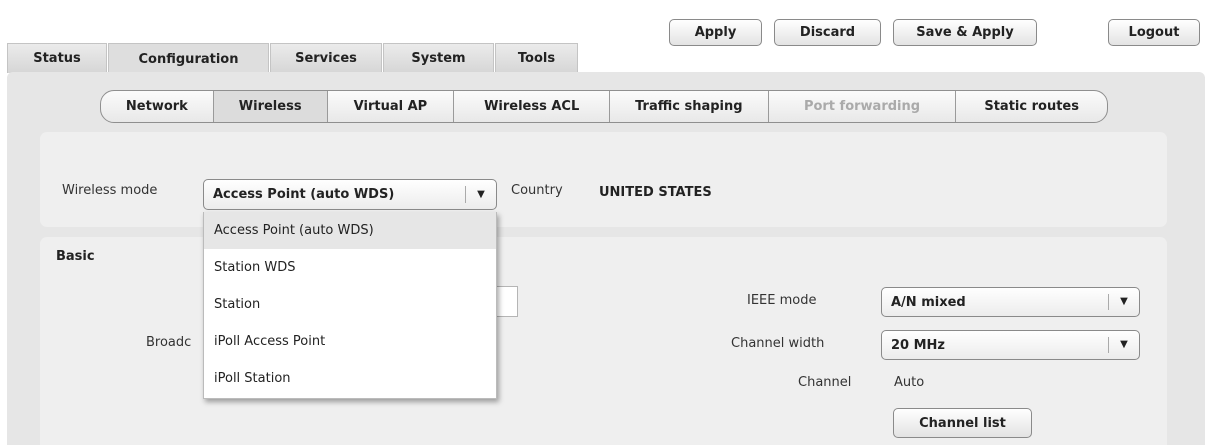 The width and height of the screenshot is (1205, 445). Describe the element at coordinates (75, 256) in the screenshot. I see `basic-section-title: Basic` at that location.